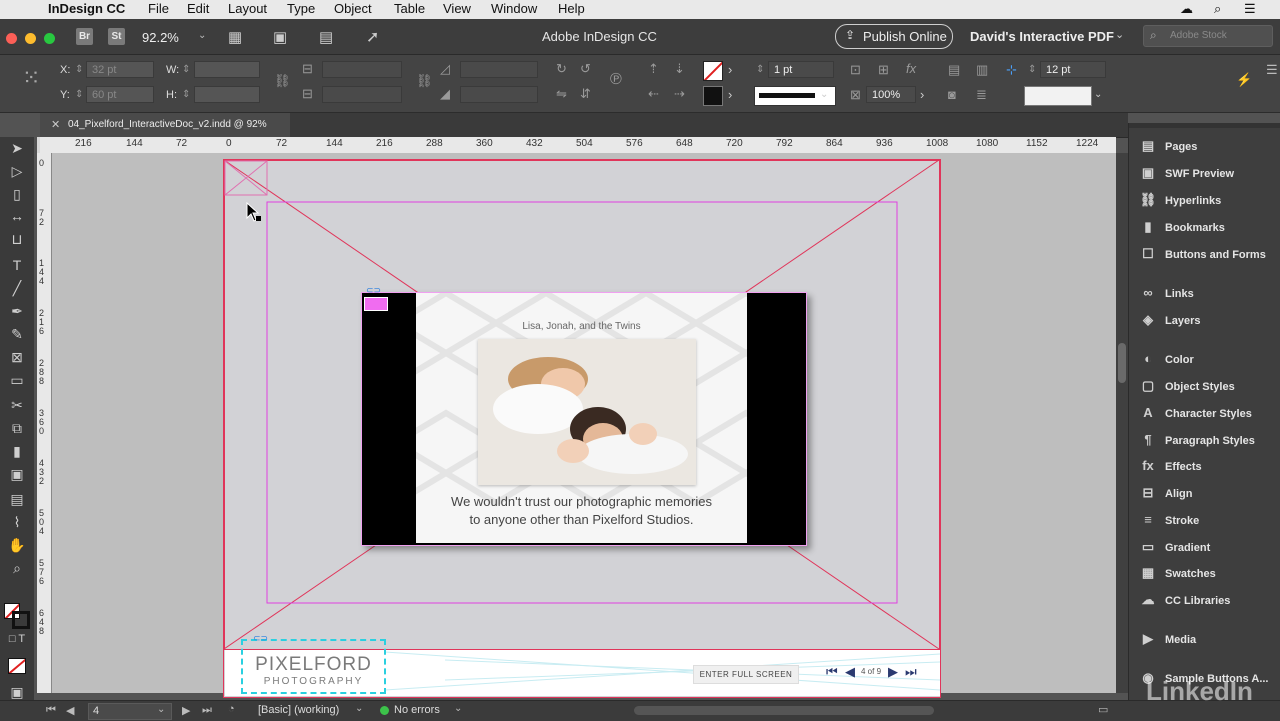  I want to click on rotation-field, so click(499, 69).